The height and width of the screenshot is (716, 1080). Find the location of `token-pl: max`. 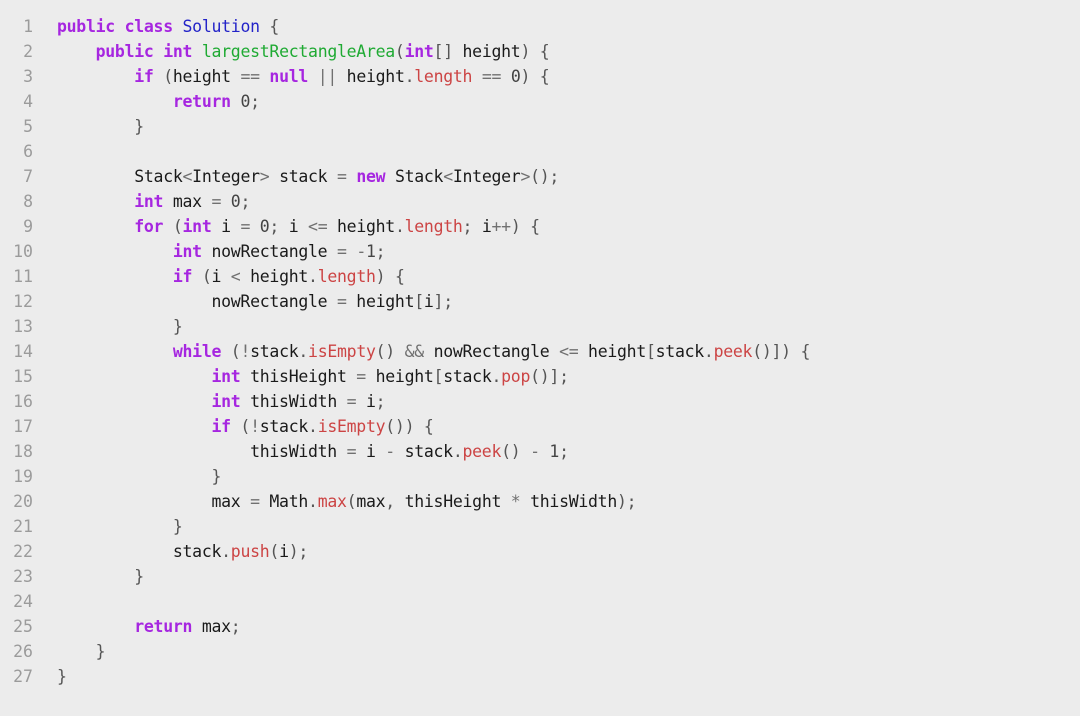

token-pl: max is located at coordinates (187, 201).